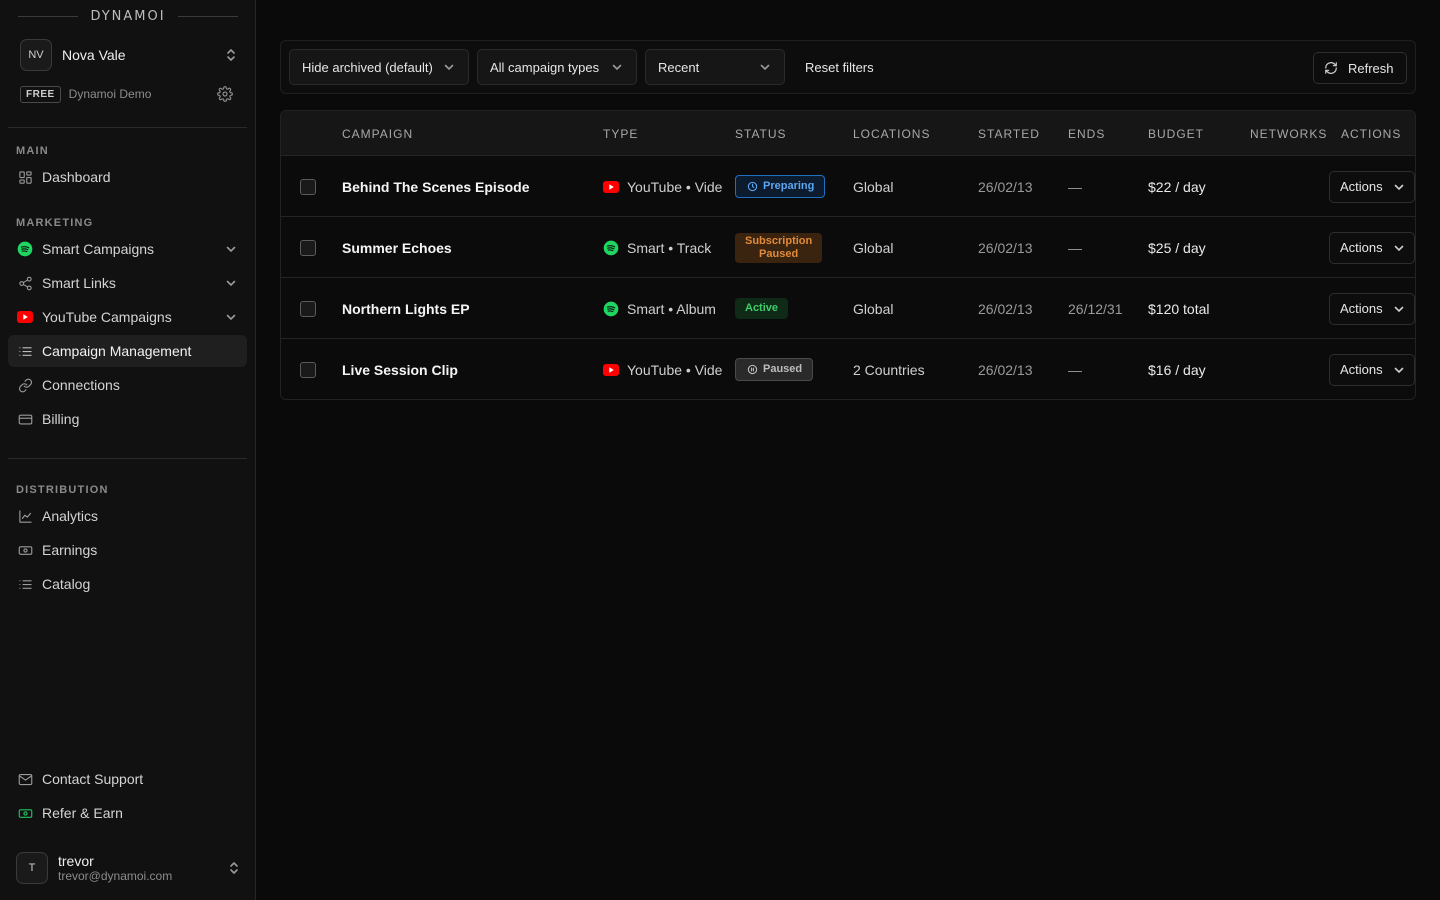  Describe the element at coordinates (774, 369) in the screenshot. I see `status-badge: Paused` at that location.